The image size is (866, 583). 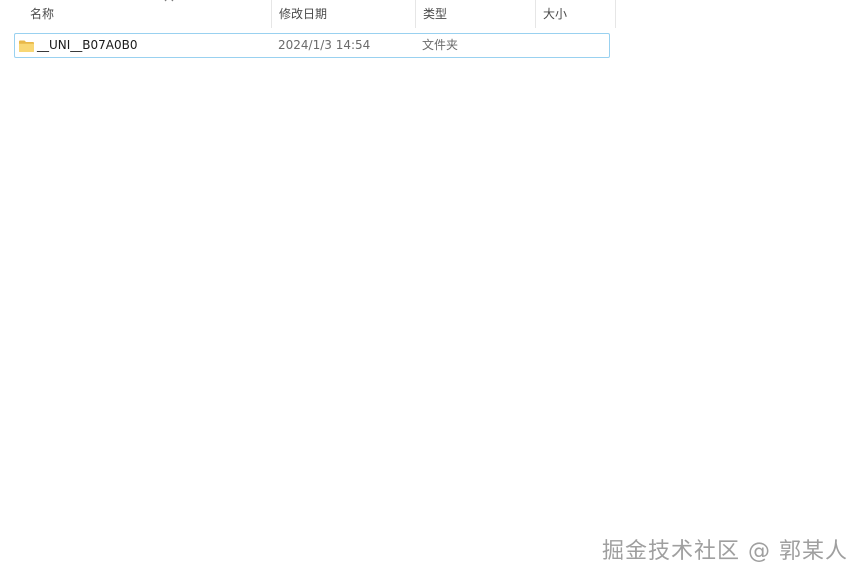 I want to click on file-row: __UNI__B07A0B0 2024/1/3 14:54 文件夹, so click(x=312, y=45).